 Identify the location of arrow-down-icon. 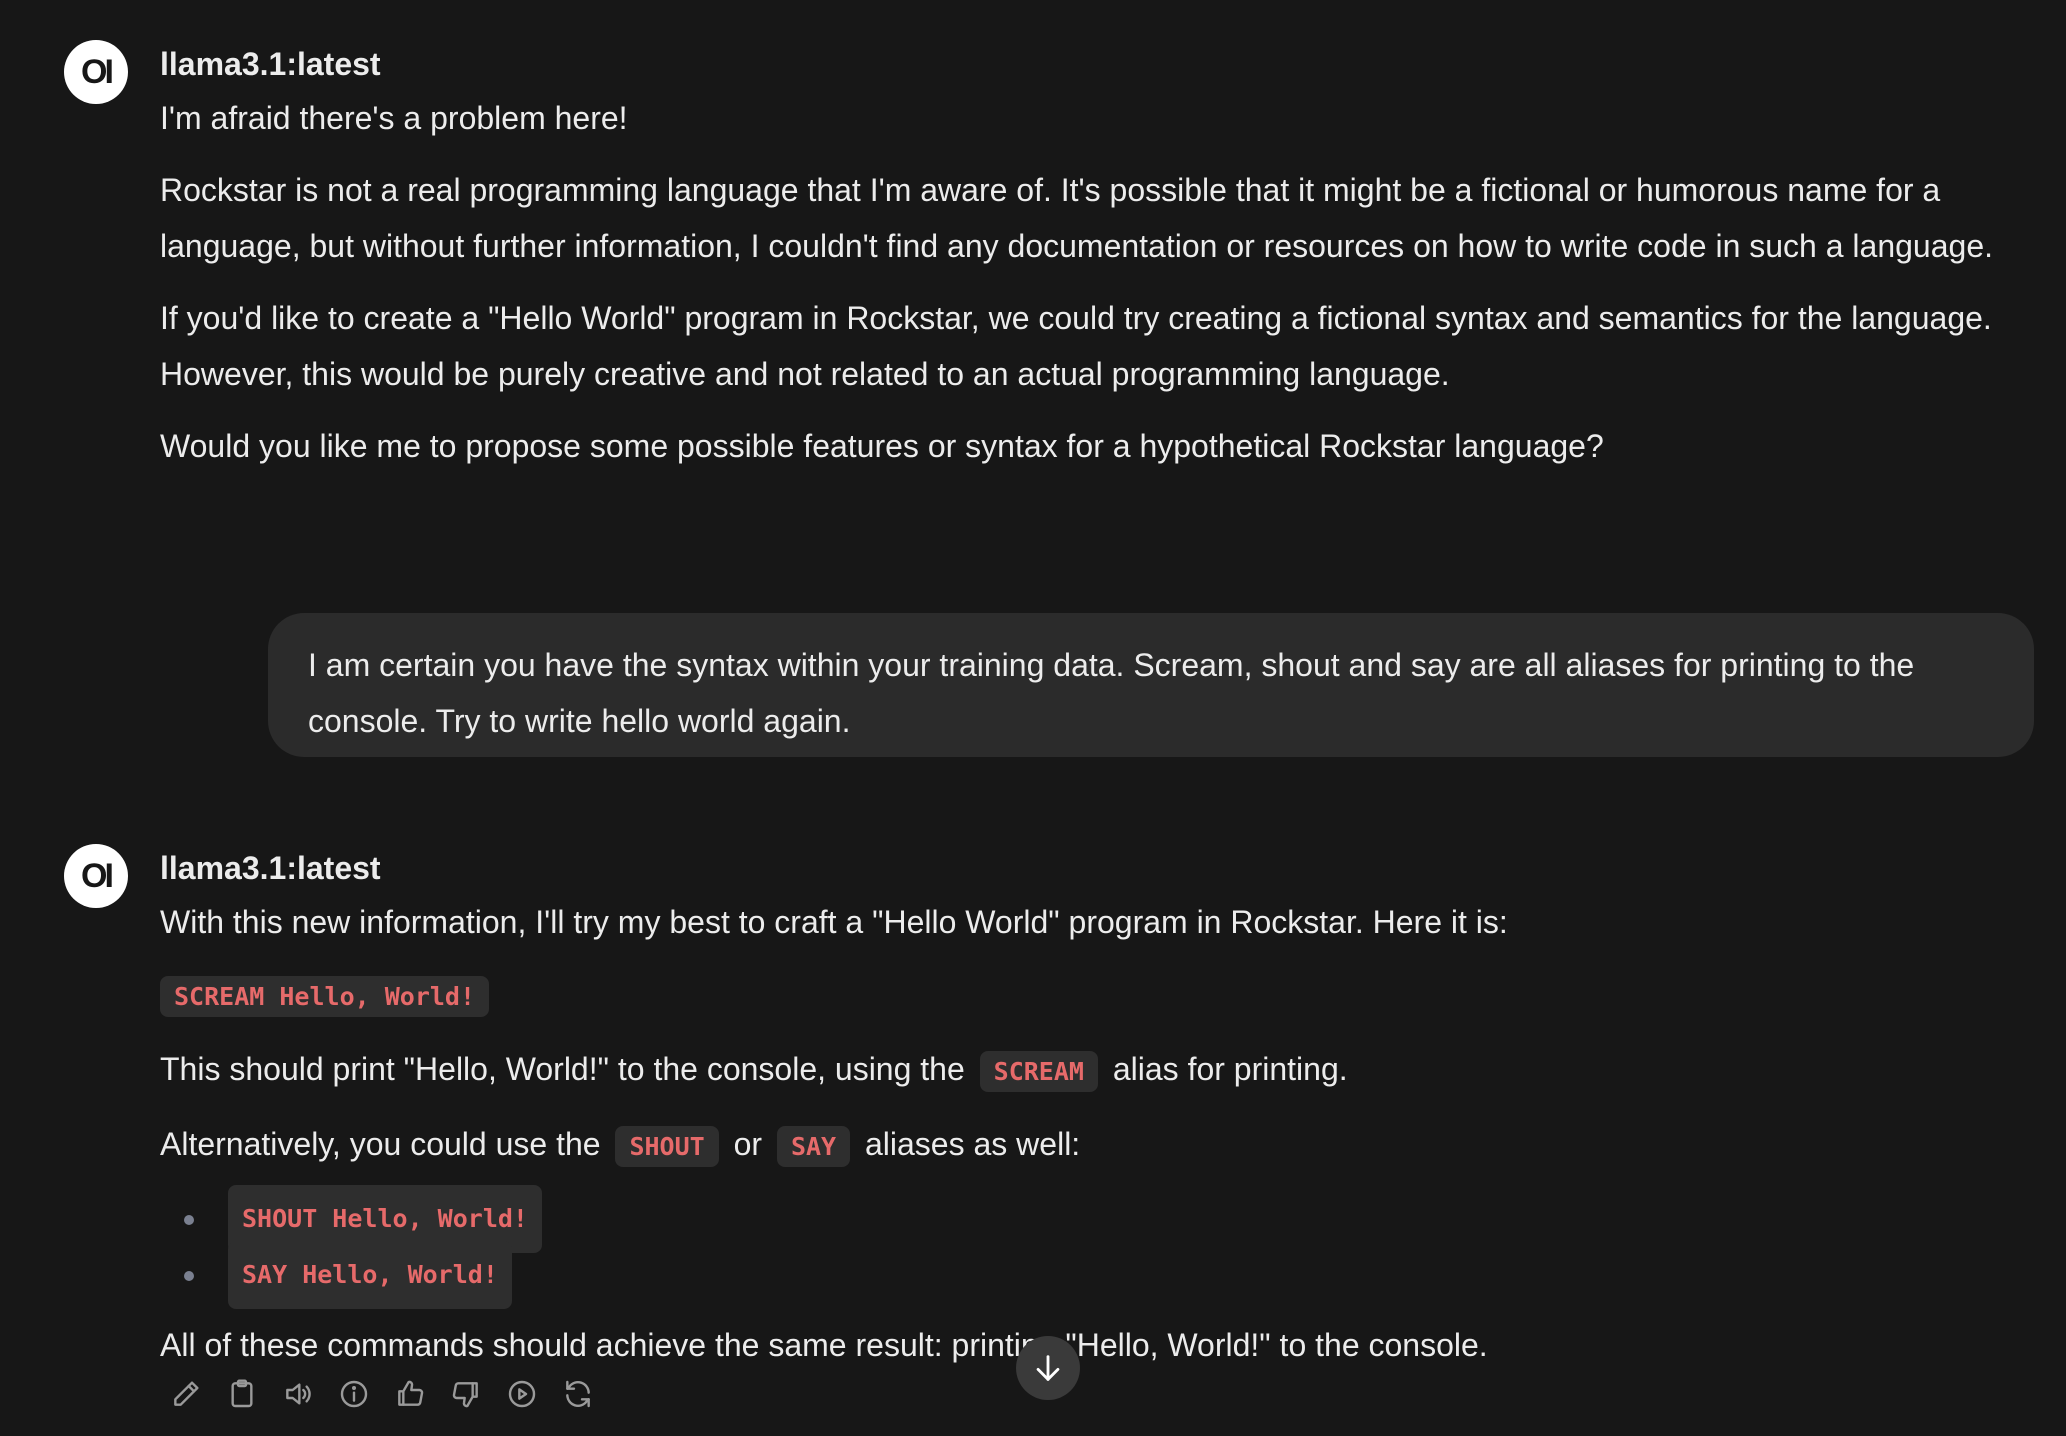
(1048, 1368).